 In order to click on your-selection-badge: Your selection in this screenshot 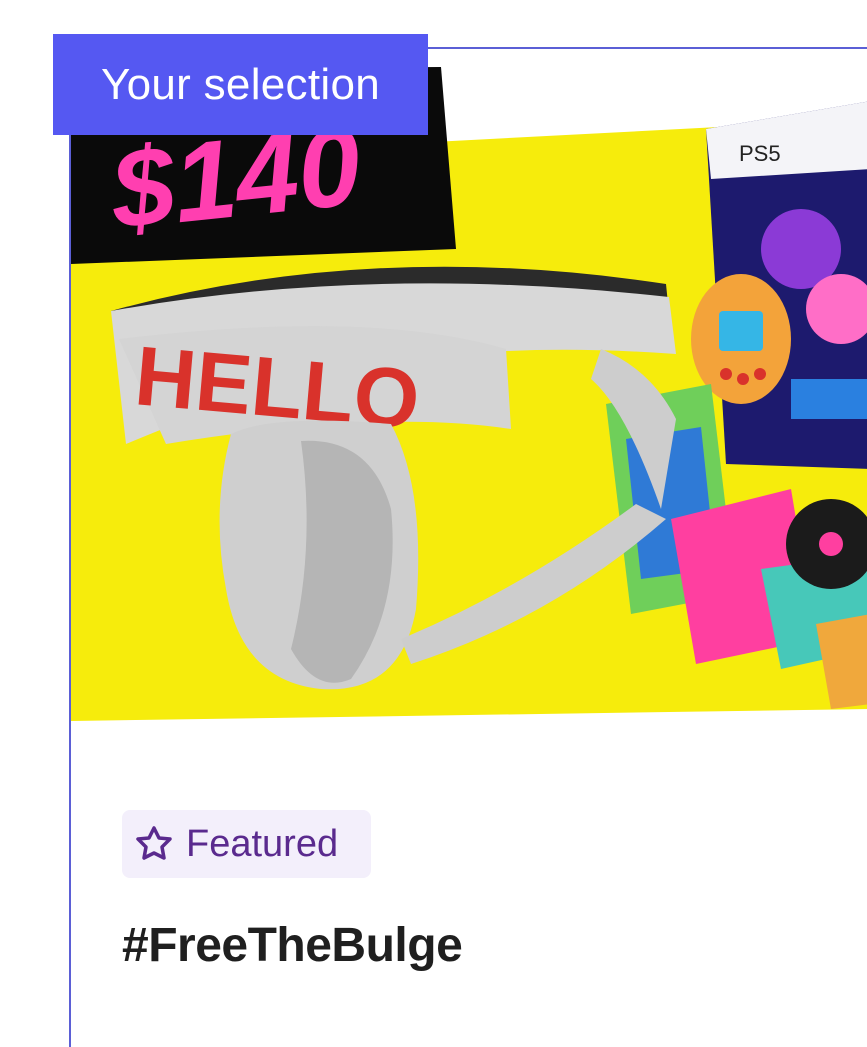, I will do `click(240, 84)`.